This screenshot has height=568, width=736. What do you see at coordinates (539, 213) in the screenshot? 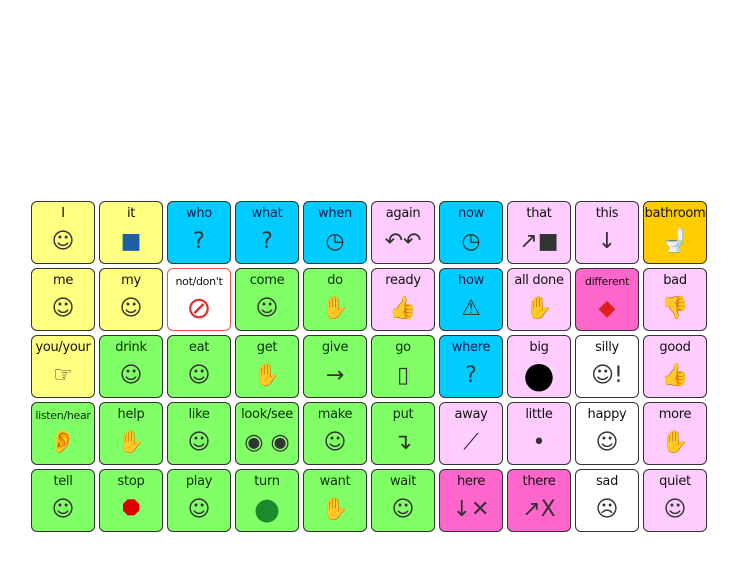
I see `symbol-label: that` at bounding box center [539, 213].